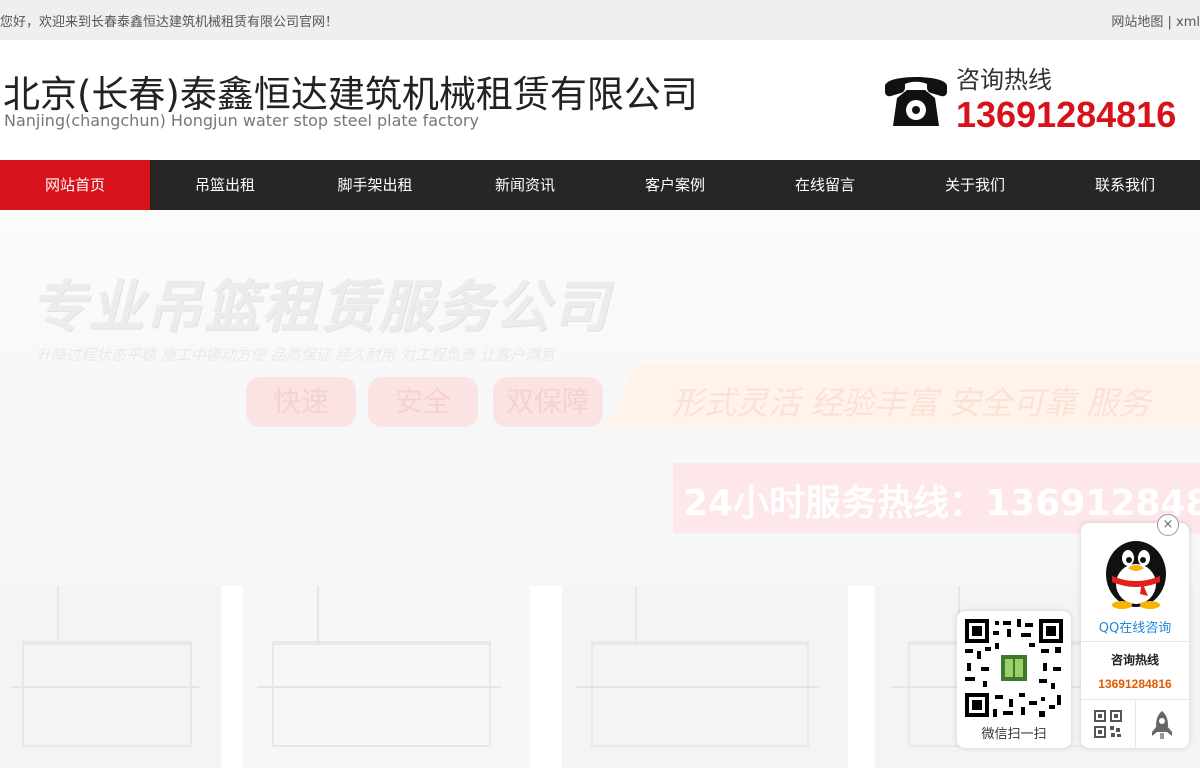  What do you see at coordinates (548, 402) in the screenshot?
I see `banner-pill-double: 双保障` at bounding box center [548, 402].